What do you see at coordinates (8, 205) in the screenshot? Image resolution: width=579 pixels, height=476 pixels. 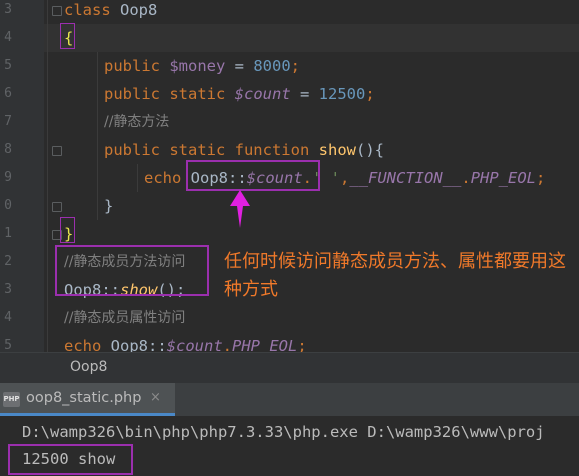 I see `line-number: 0` at bounding box center [8, 205].